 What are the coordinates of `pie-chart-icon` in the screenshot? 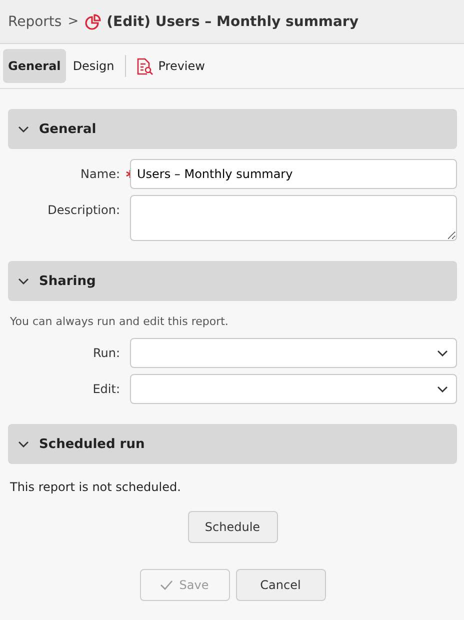 It's located at (92, 22).